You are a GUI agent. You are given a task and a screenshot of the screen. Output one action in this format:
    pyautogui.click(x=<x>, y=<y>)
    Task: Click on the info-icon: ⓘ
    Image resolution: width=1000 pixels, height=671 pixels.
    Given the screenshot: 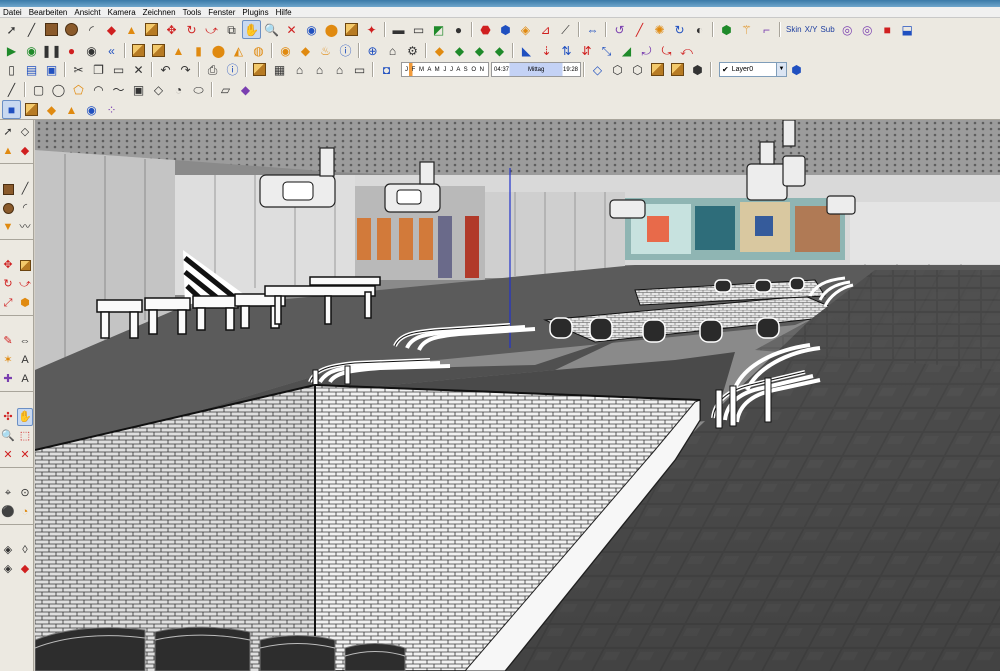 What is the action you would take?
    pyautogui.click(x=345, y=50)
    